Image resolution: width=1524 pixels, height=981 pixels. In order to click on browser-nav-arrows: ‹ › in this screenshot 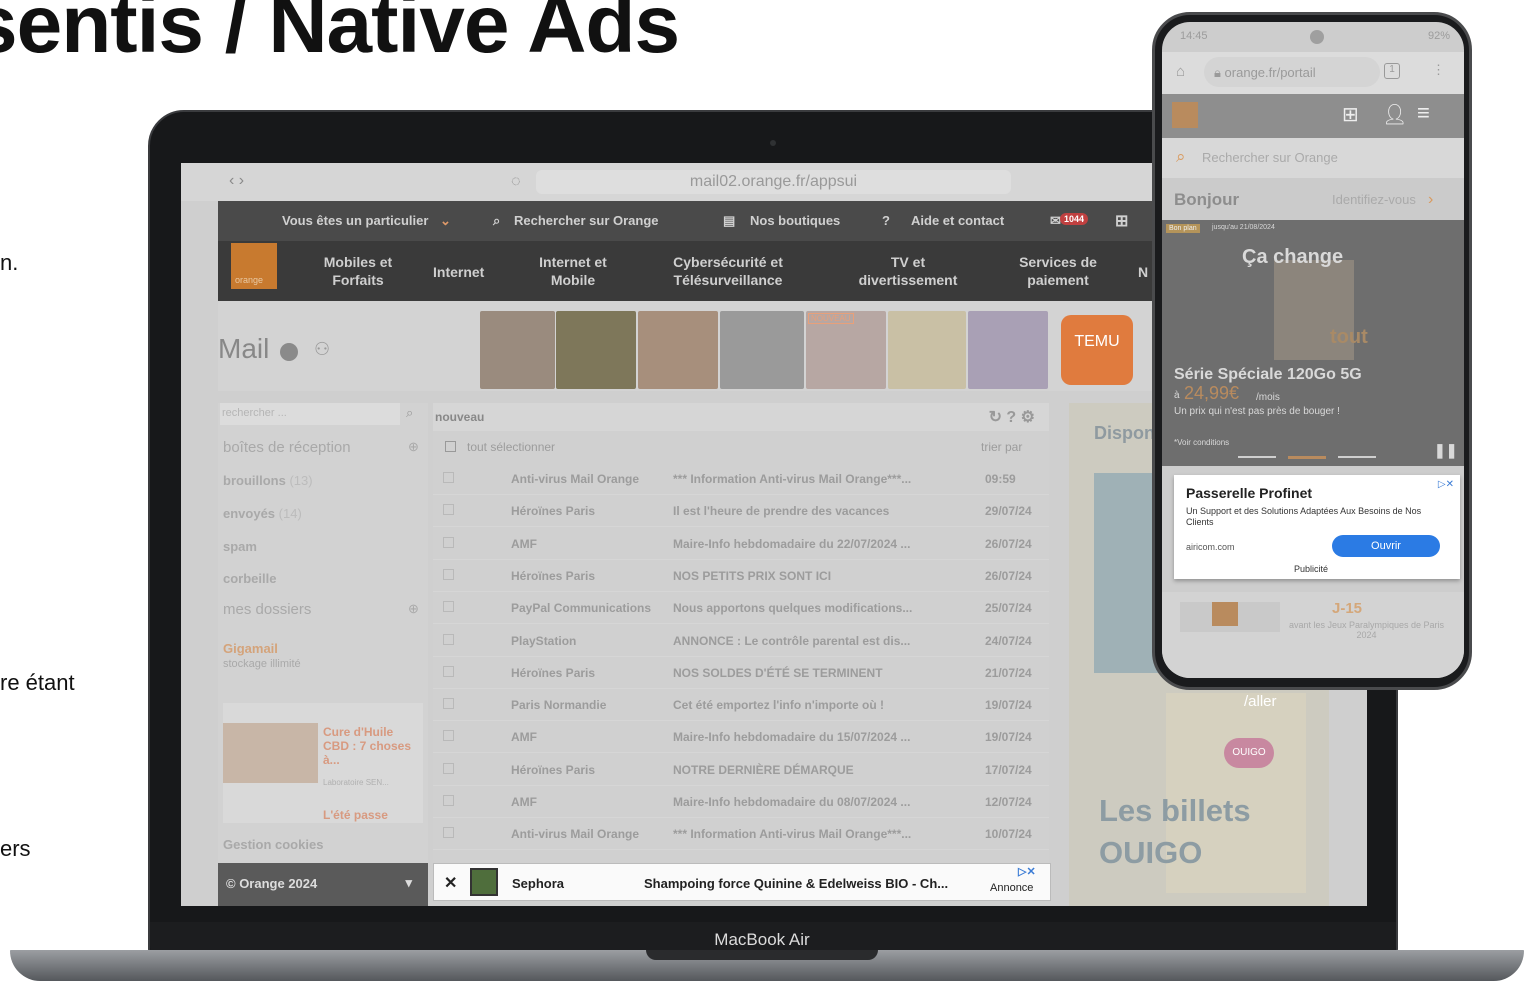, I will do `click(236, 181)`.